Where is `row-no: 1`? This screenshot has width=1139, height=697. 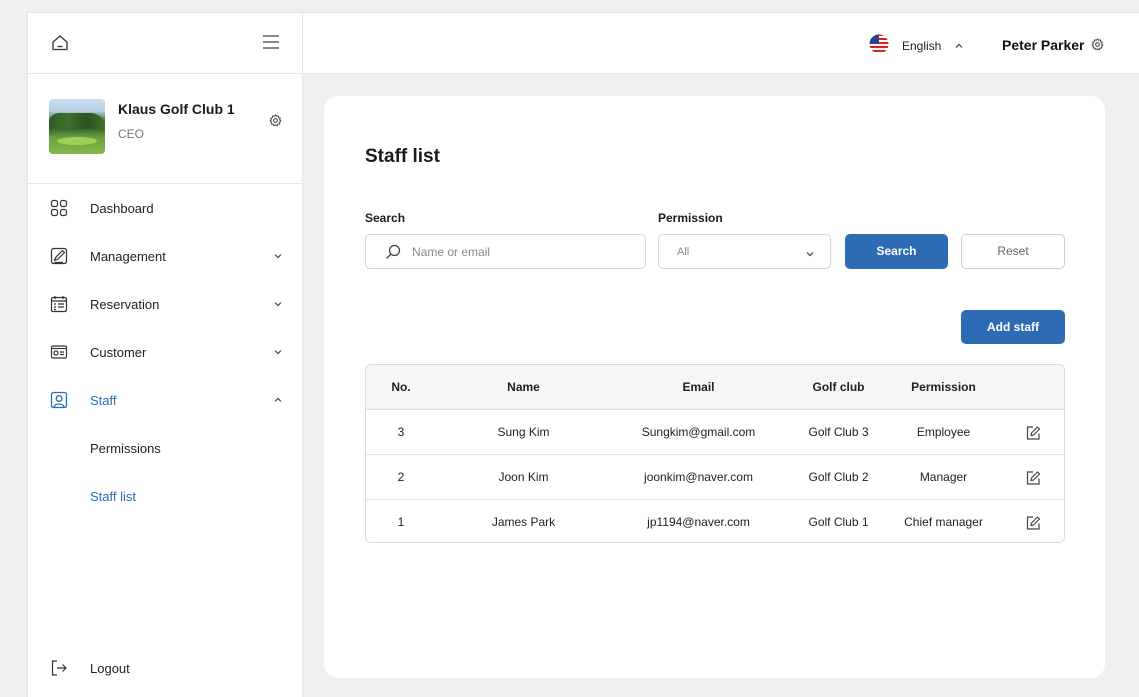
row-no: 1 is located at coordinates (401, 522).